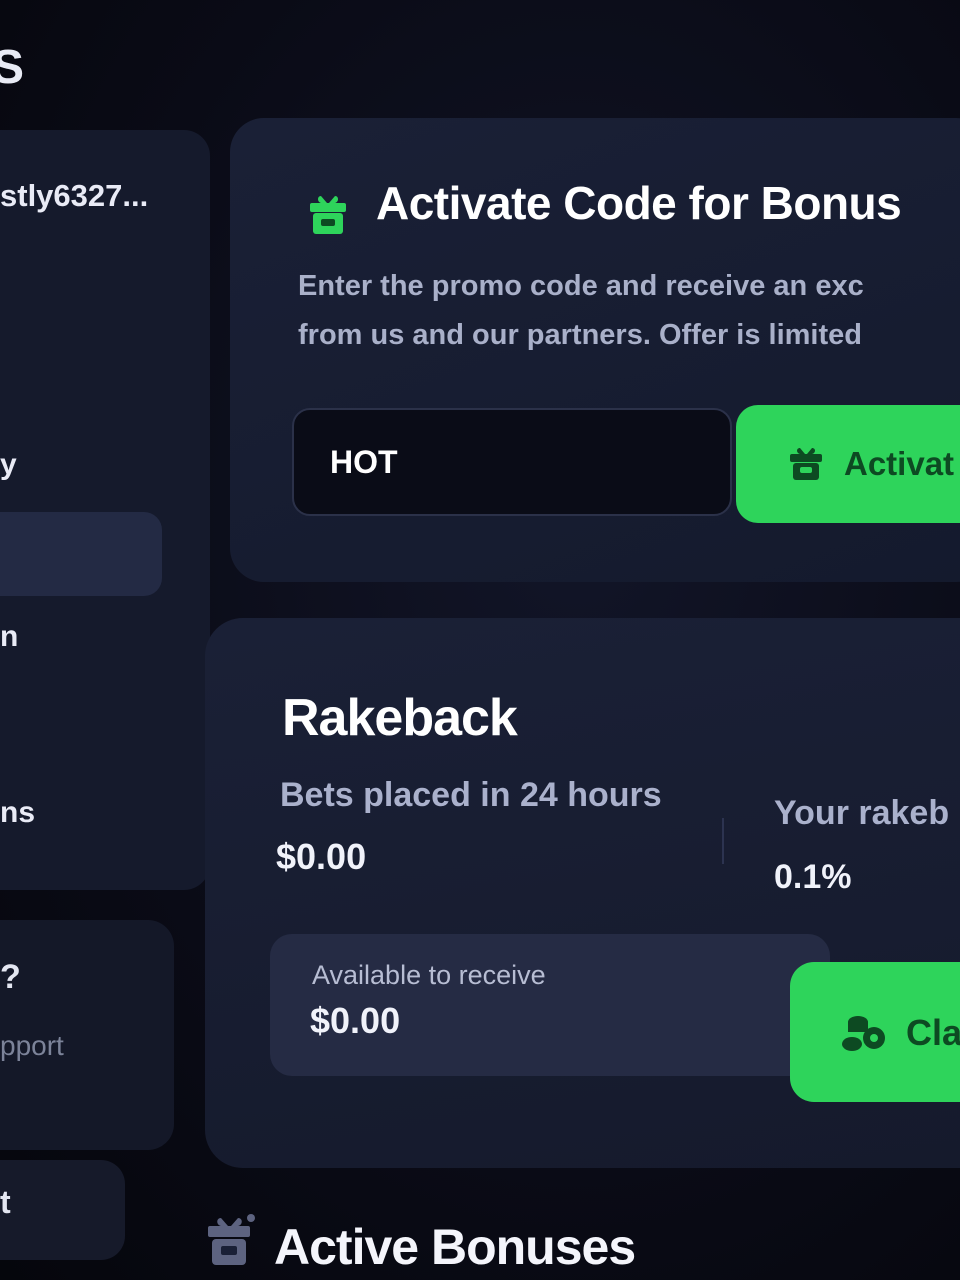 This screenshot has height=1280, width=960. What do you see at coordinates (9, 637) in the screenshot?
I see `sidebar-item-2: n` at bounding box center [9, 637].